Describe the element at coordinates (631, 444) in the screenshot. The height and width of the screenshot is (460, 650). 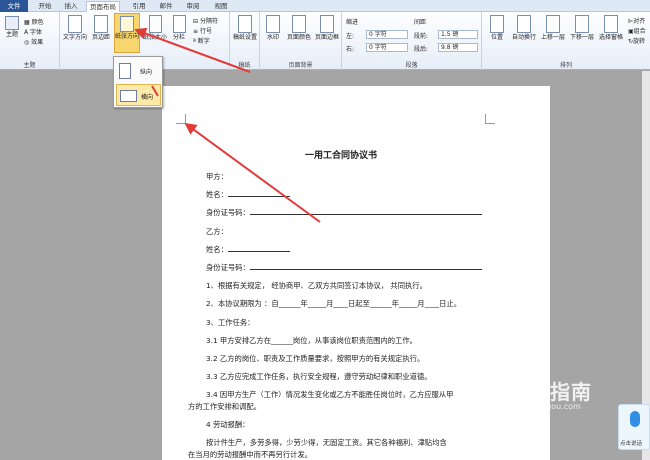
I see `voice-label: 点击说话` at that location.